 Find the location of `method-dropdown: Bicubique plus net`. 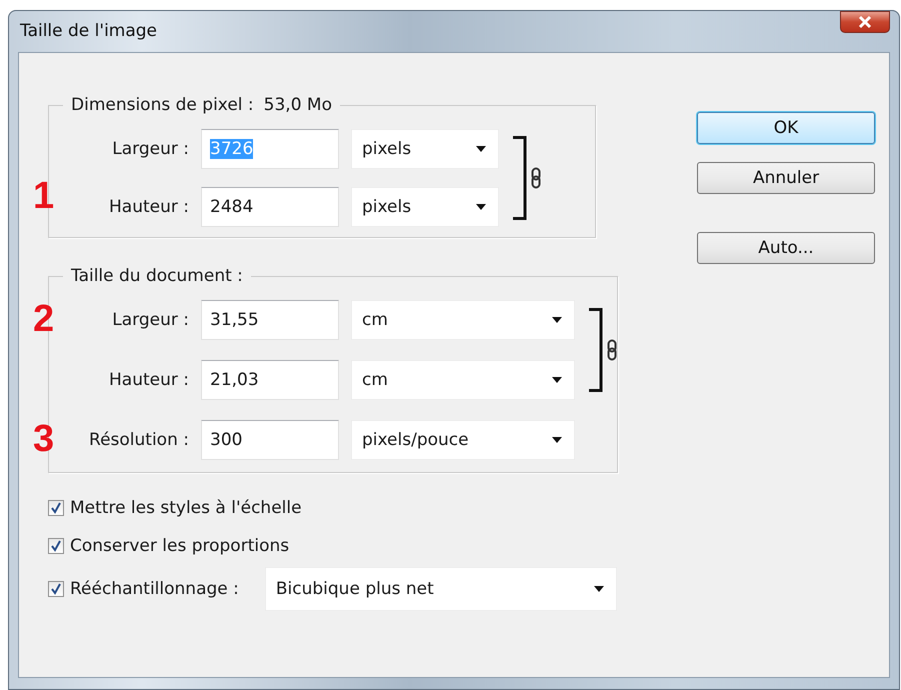

method-dropdown: Bicubique plus net is located at coordinates (440, 589).